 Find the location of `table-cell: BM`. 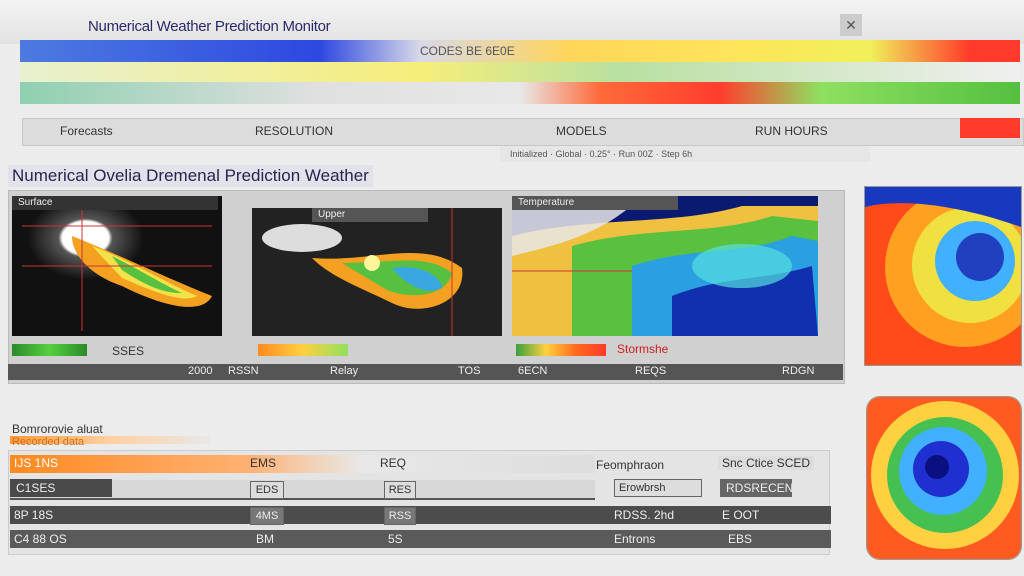

table-cell: BM is located at coordinates (265, 539).